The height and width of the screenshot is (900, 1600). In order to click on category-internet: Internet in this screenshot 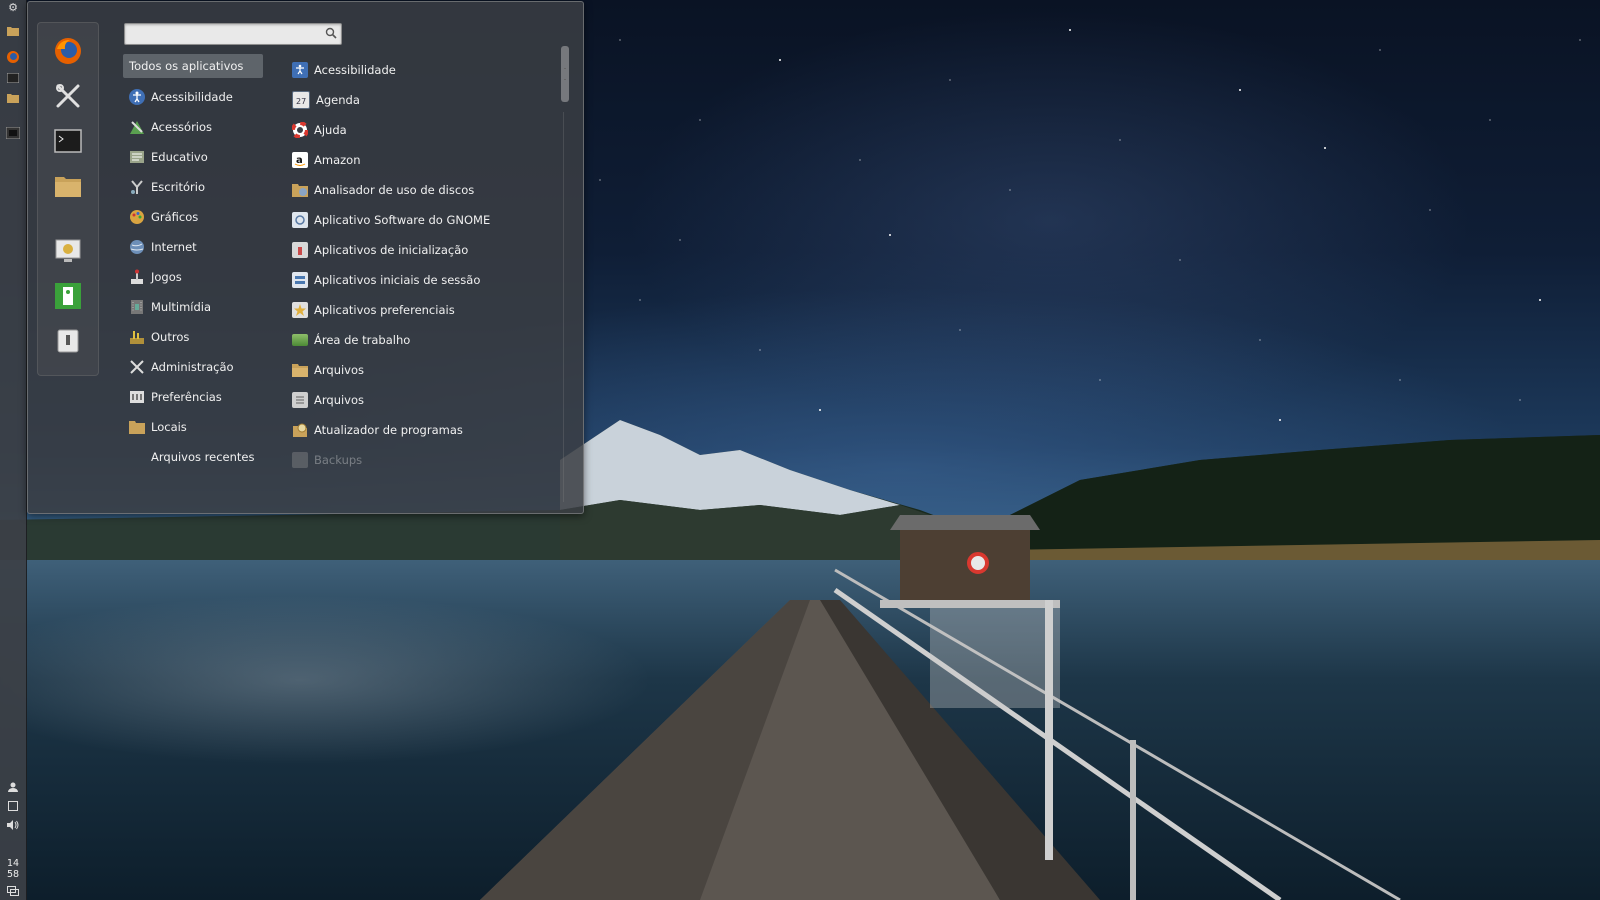, I will do `click(193, 247)`.